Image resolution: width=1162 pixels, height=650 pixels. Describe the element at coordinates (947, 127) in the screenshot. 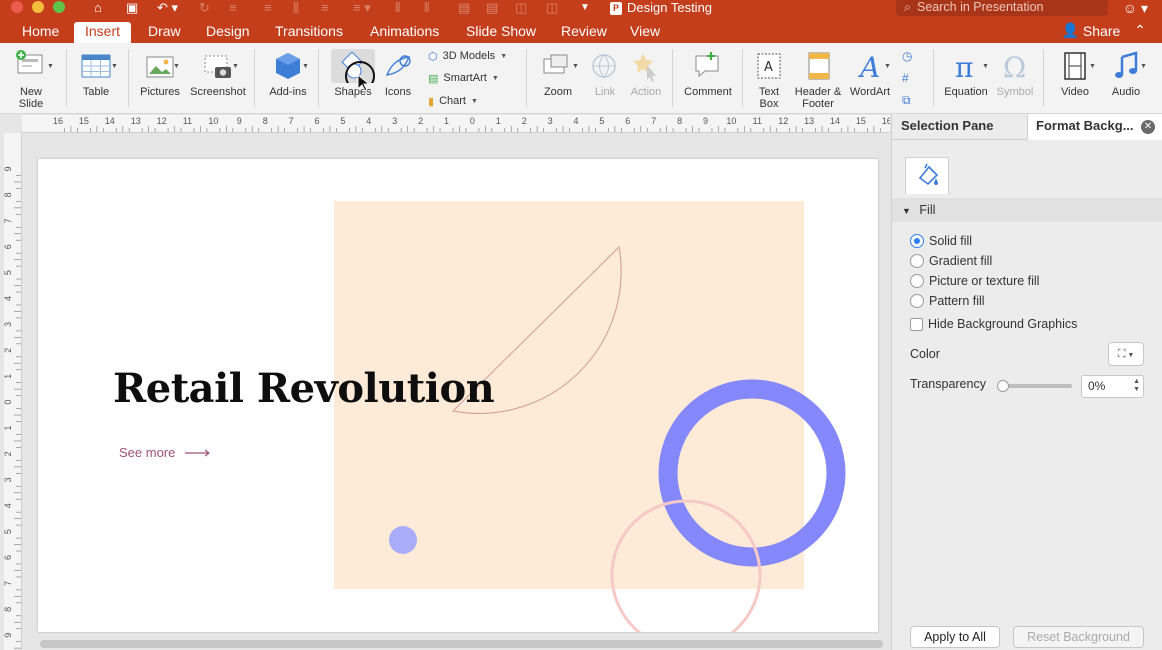

I see `tab-selection-pane: Selection Pane` at that location.